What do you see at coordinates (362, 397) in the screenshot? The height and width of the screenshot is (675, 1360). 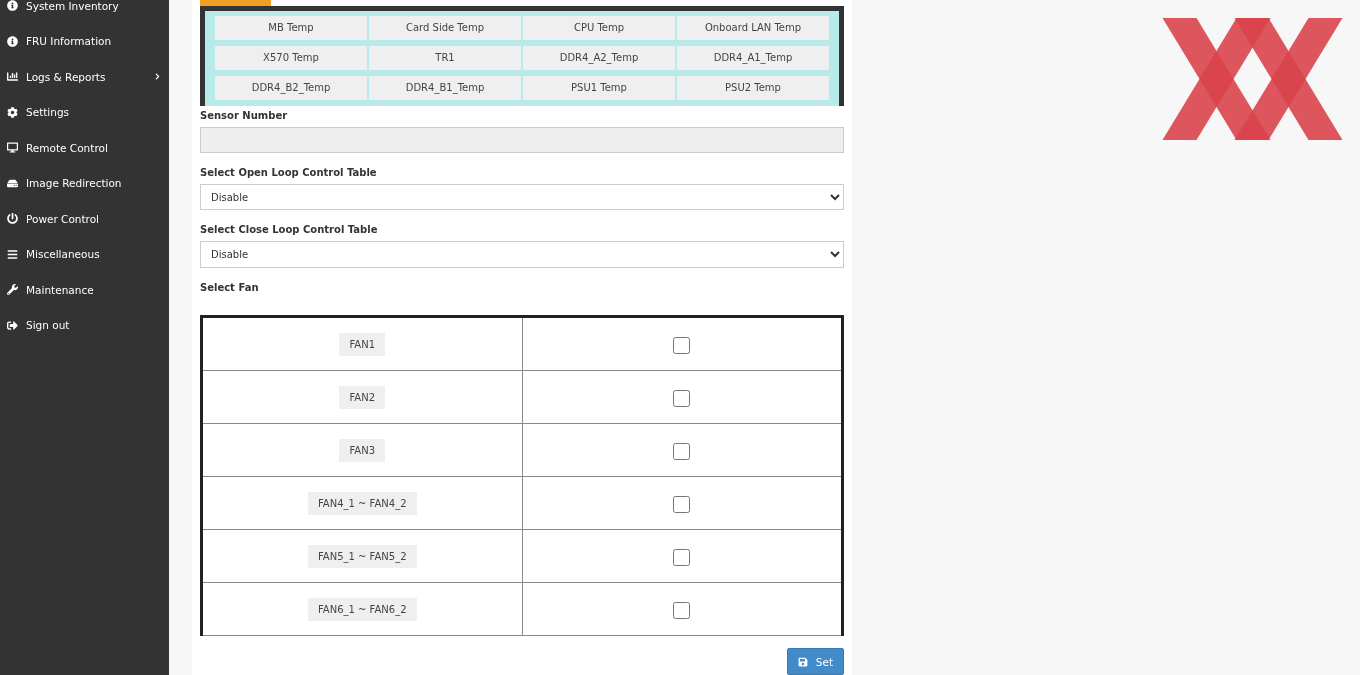 I see `fan-label: FAN2` at bounding box center [362, 397].